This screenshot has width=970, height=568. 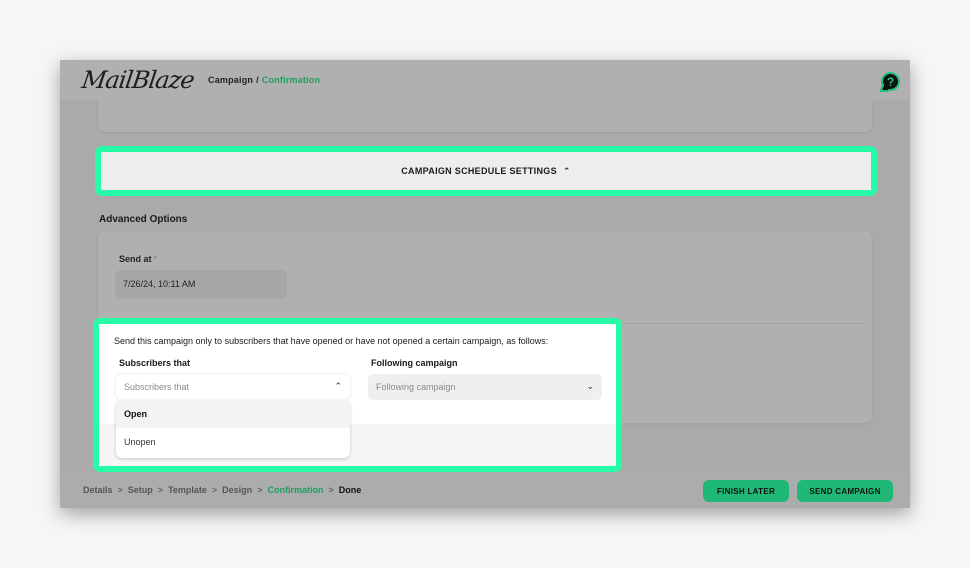 I want to click on option-open: Open, so click(x=233, y=414).